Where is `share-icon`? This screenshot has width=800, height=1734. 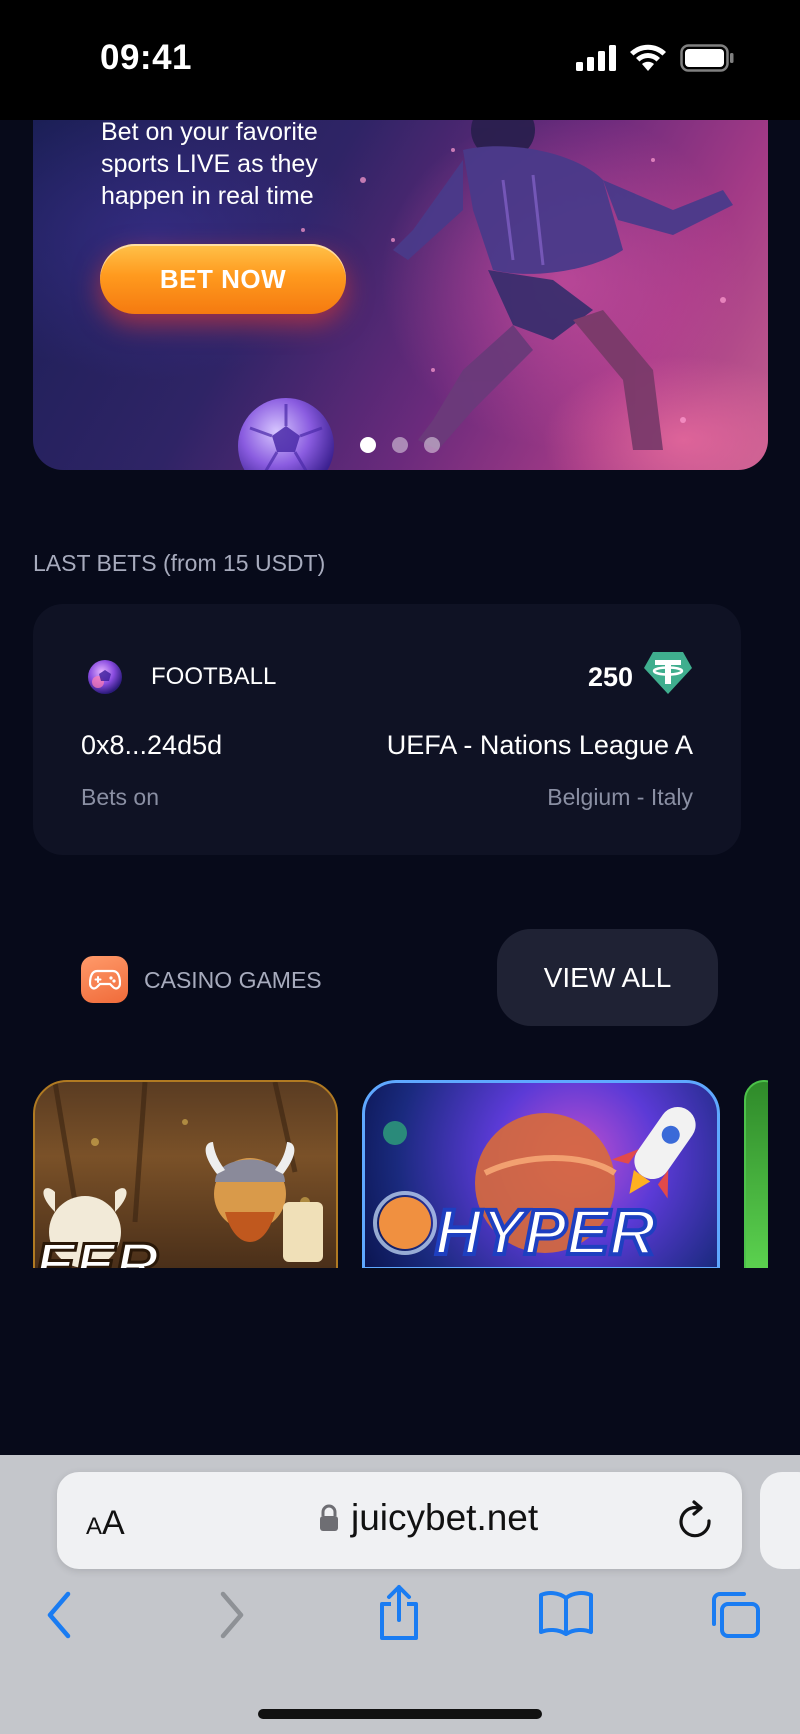
share-icon is located at coordinates (399, 1613).